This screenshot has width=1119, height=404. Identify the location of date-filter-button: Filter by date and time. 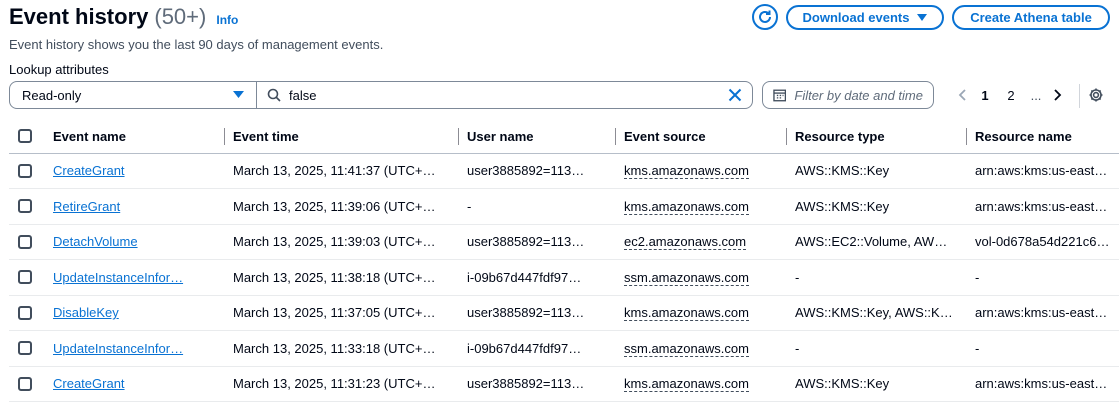
(848, 95).